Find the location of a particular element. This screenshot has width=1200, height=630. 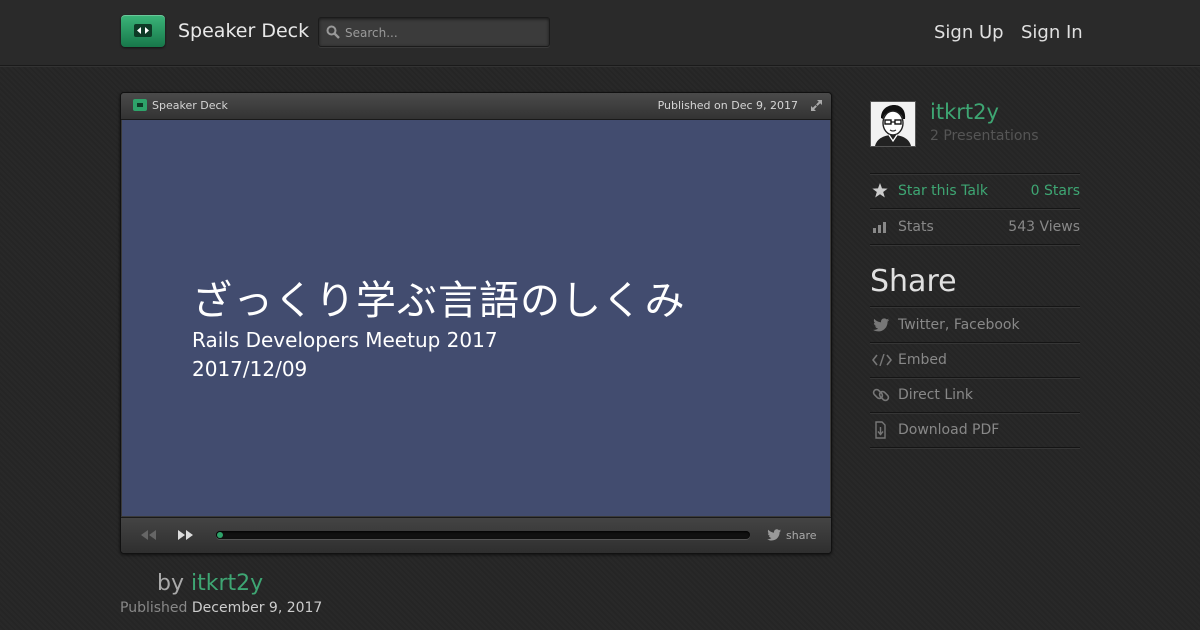

slide-title: ざっくり学ぶ言語のしくみ is located at coordinates (439, 301).